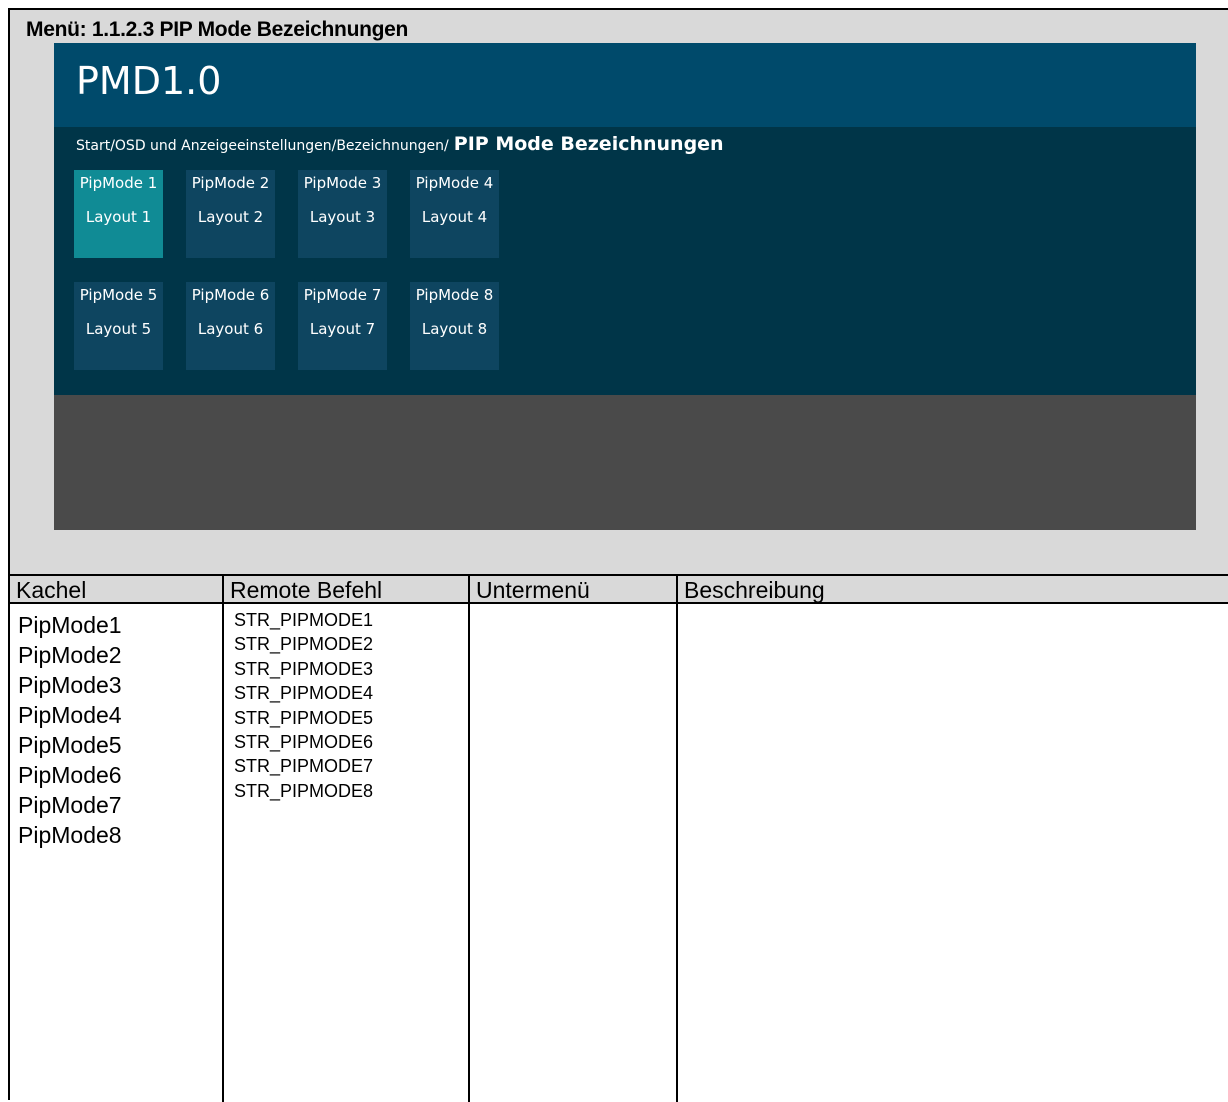  Describe the element at coordinates (118, 329) in the screenshot. I see `tile-layout: Layout 5` at that location.